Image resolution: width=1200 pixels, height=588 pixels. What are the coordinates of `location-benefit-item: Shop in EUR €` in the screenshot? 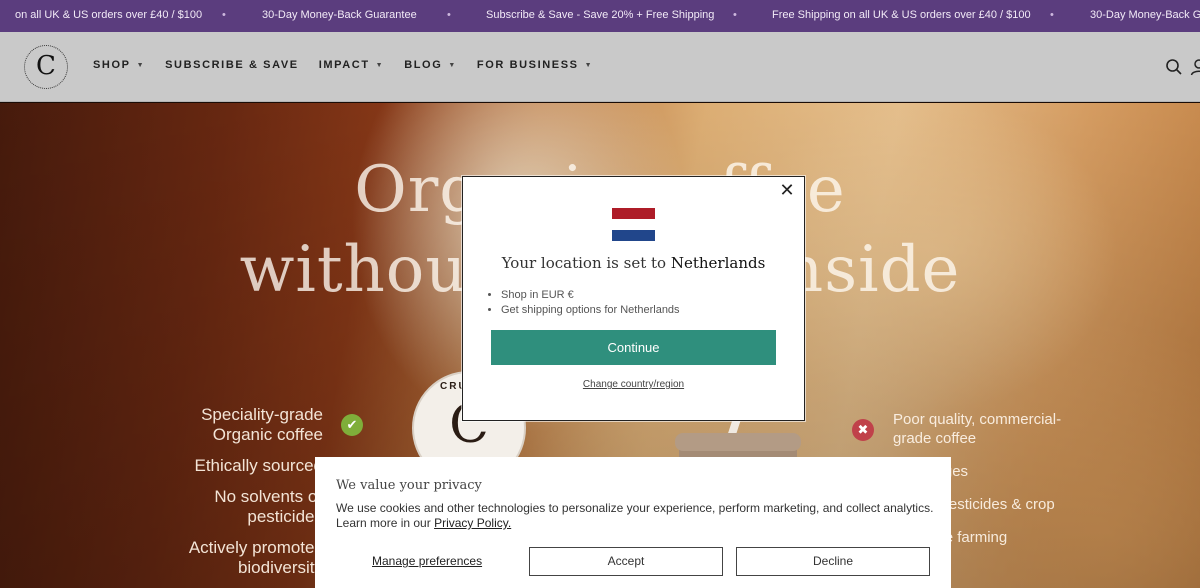 It's located at (590, 295).